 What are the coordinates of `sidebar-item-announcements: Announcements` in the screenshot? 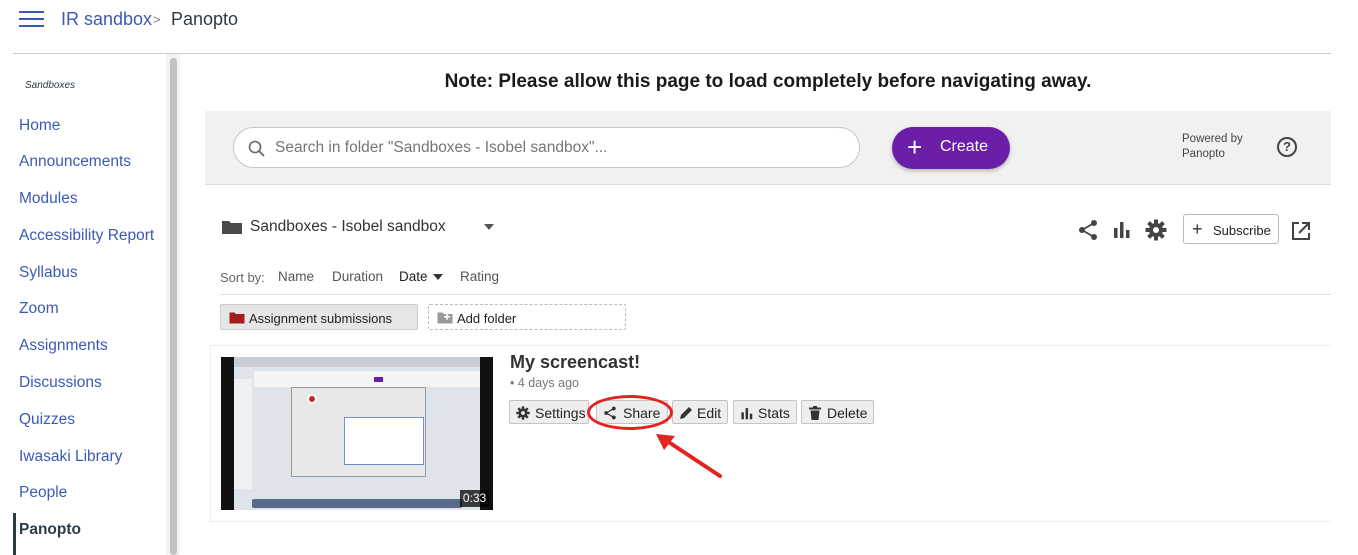 It's located at (75, 162).